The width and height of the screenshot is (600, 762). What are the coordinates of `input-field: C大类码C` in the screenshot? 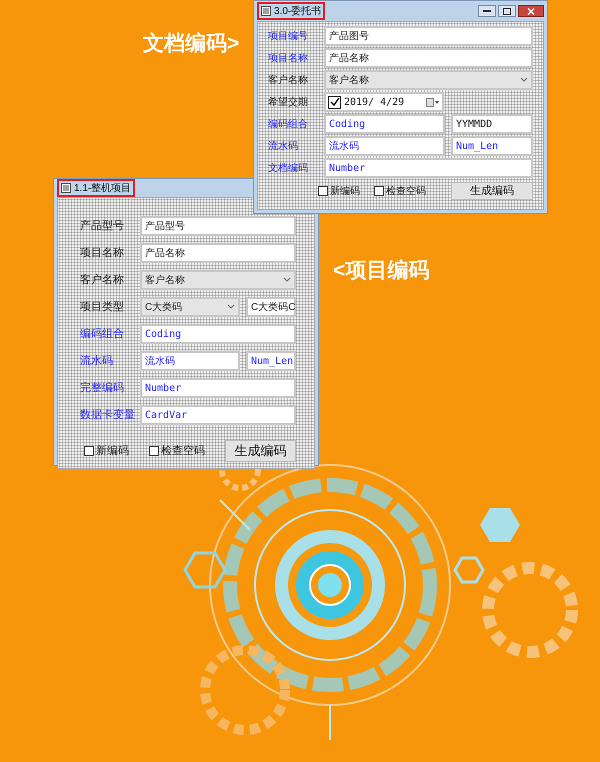 It's located at (271, 307).